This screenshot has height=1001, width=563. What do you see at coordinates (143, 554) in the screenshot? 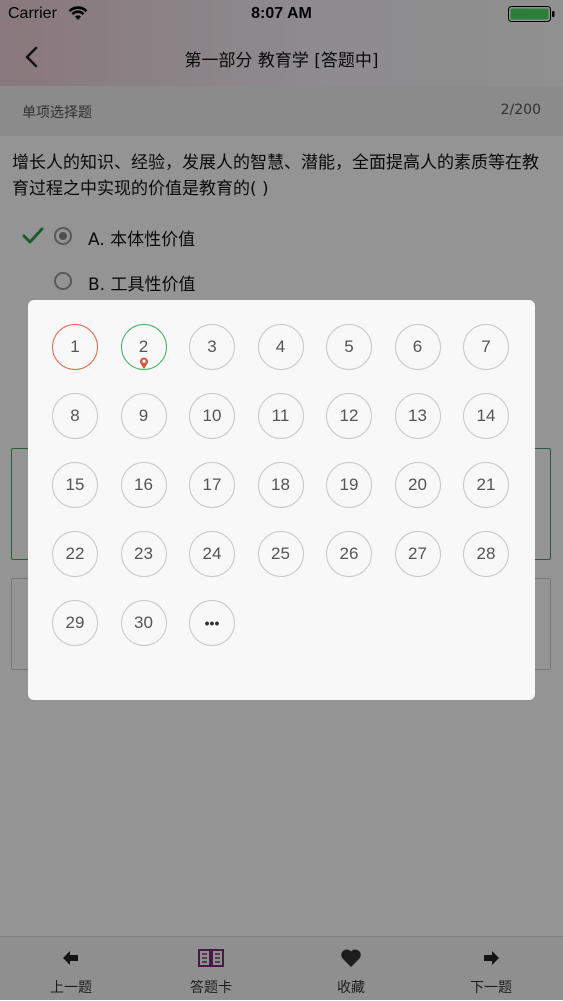
I see `question-number-23: 23` at bounding box center [143, 554].